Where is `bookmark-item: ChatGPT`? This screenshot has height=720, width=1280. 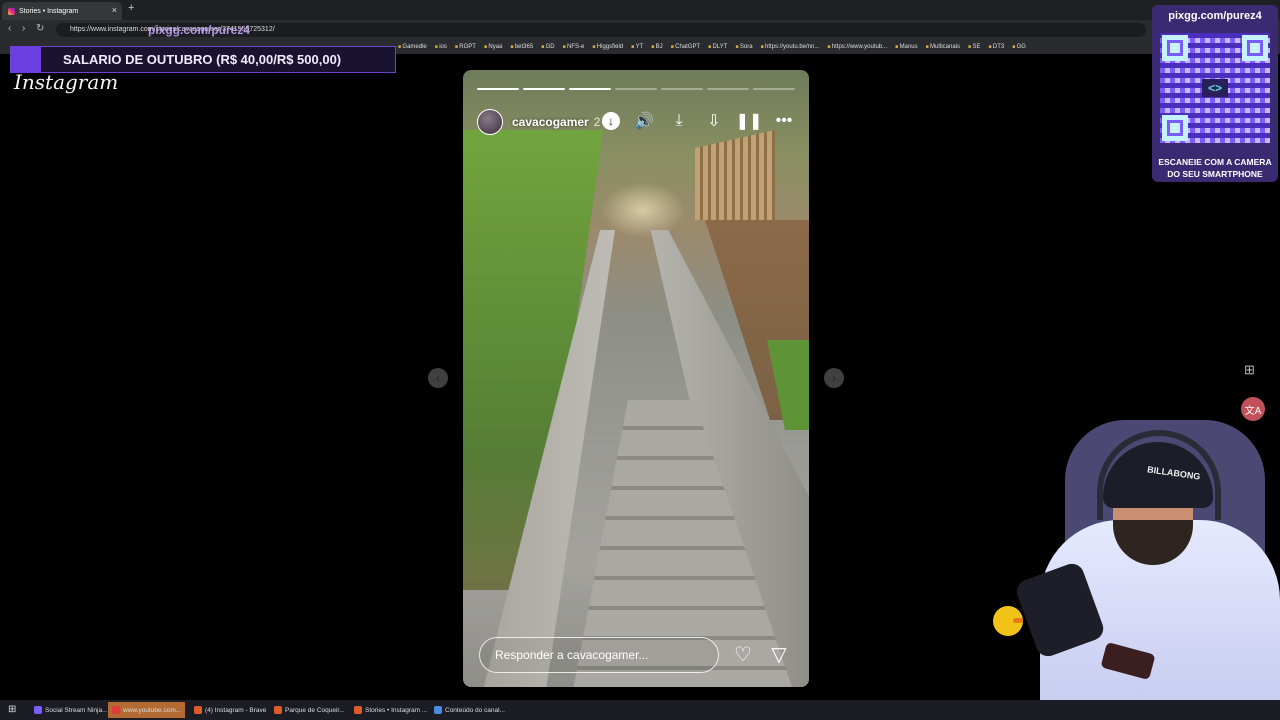
bookmark-item: ChatGPT is located at coordinates (685, 47).